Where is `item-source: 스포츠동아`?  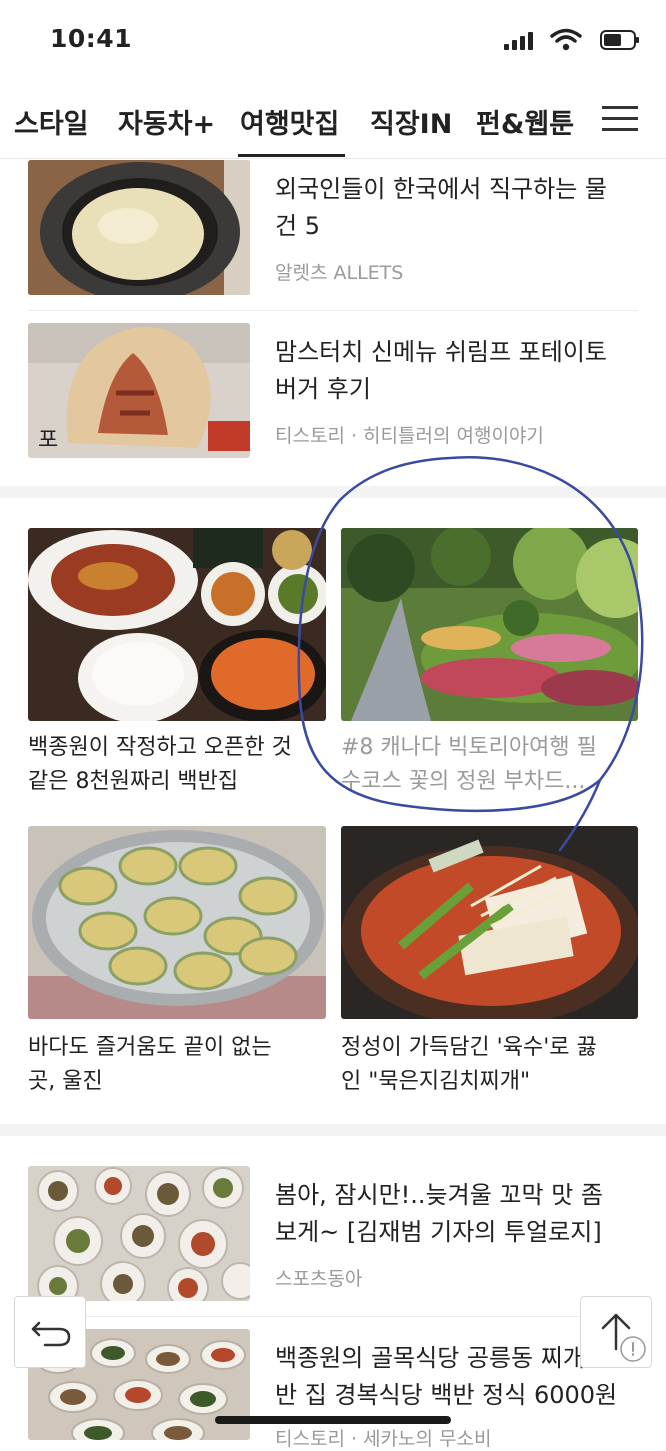
item-source: 스포츠동아 is located at coordinates (319, 1279).